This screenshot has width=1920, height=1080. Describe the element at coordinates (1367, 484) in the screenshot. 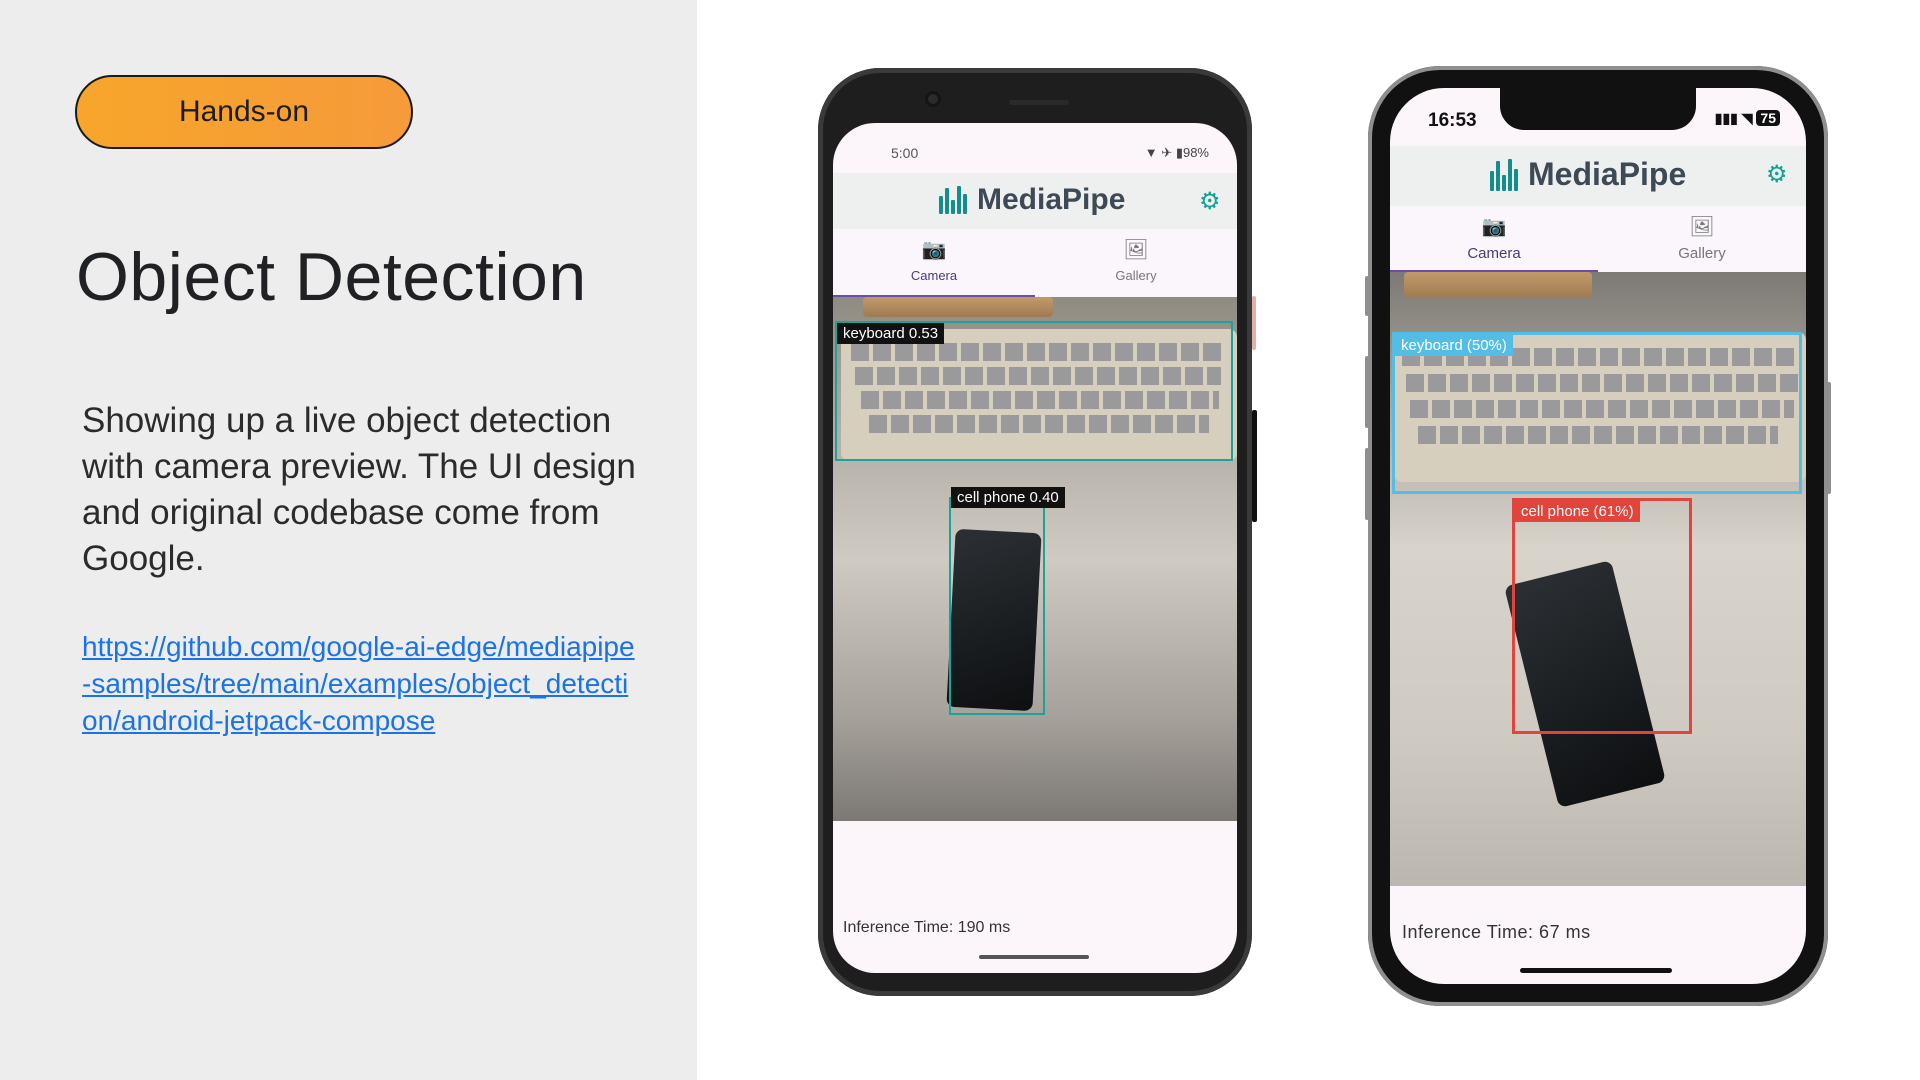

I see `volume-down-button` at that location.